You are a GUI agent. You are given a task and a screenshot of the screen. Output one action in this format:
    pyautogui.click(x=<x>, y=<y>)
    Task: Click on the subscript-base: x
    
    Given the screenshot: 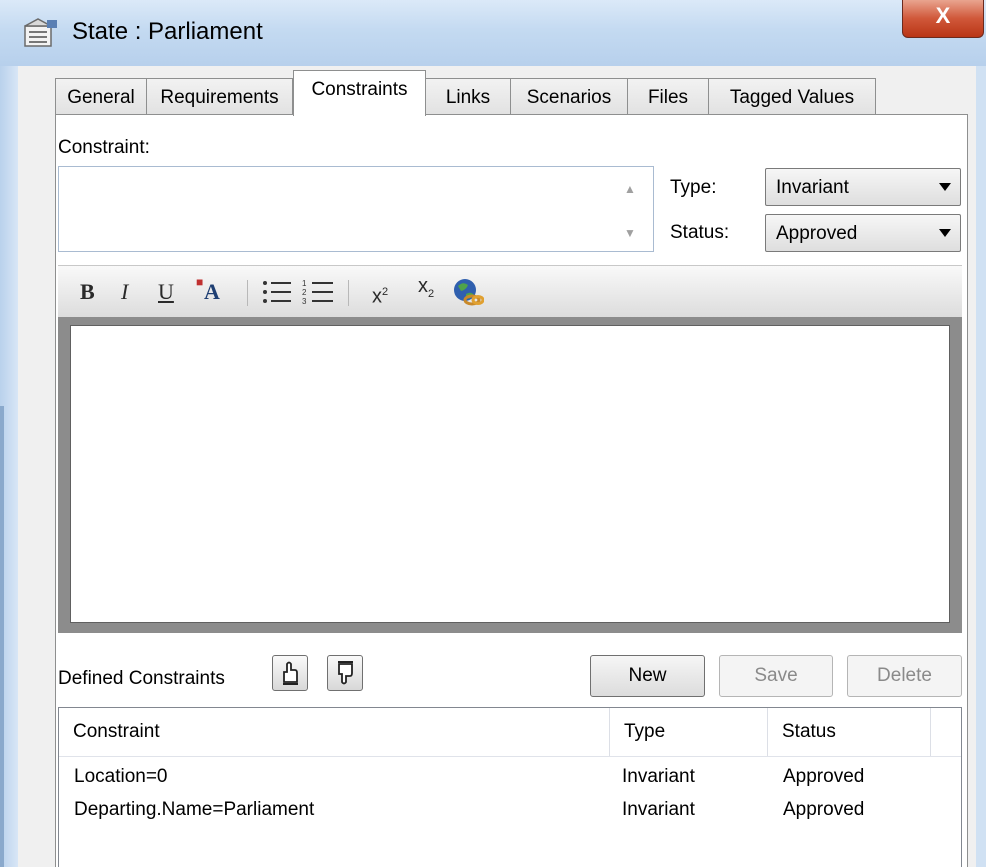 What is the action you would take?
    pyautogui.click(x=423, y=286)
    